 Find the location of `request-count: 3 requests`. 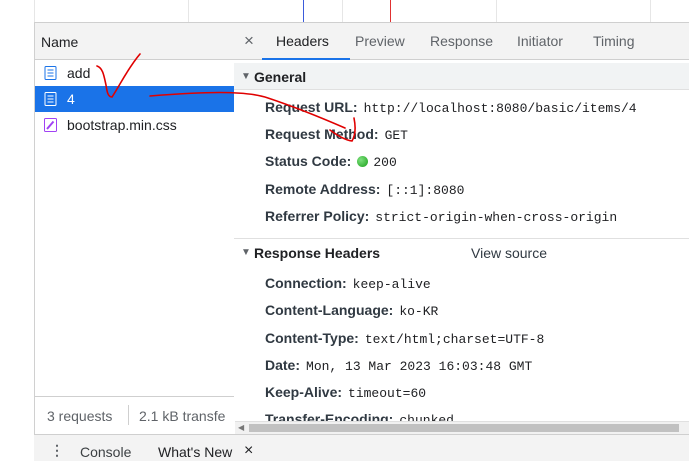

request-count: 3 requests is located at coordinates (80, 416).